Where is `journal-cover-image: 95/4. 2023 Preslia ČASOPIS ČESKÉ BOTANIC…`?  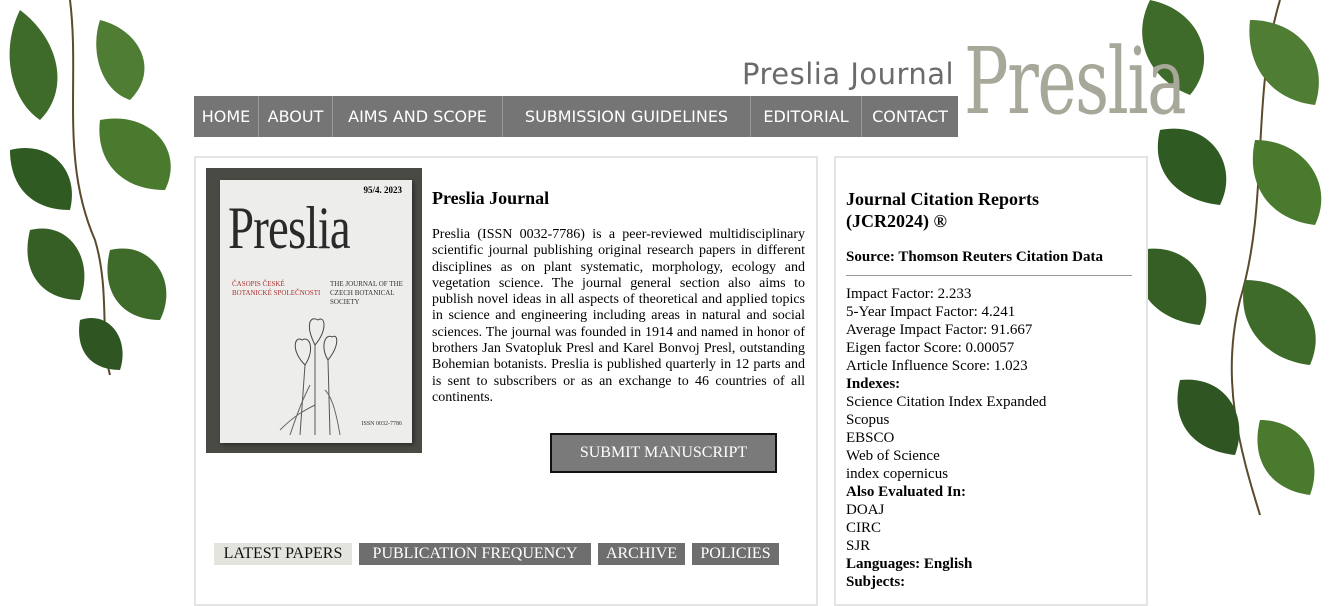
journal-cover-image: 95/4. 2023 Preslia ČASOPIS ČESKÉ BOTANIC… is located at coordinates (314, 310).